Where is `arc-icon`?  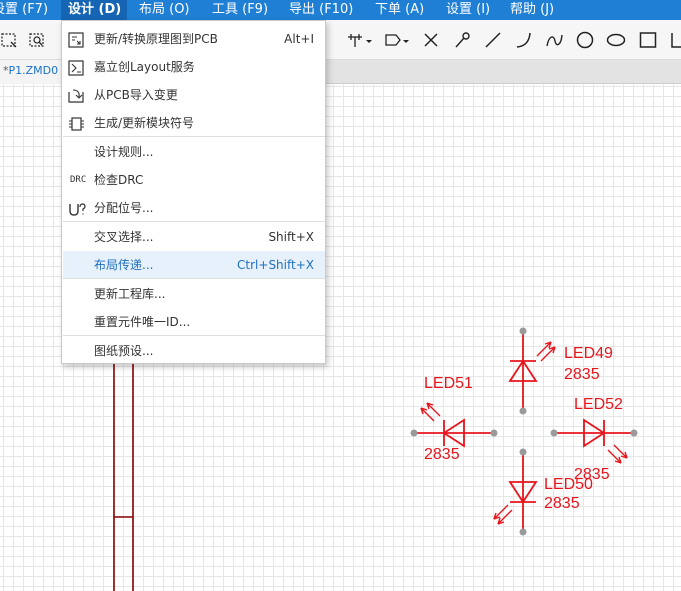 arc-icon is located at coordinates (524, 40).